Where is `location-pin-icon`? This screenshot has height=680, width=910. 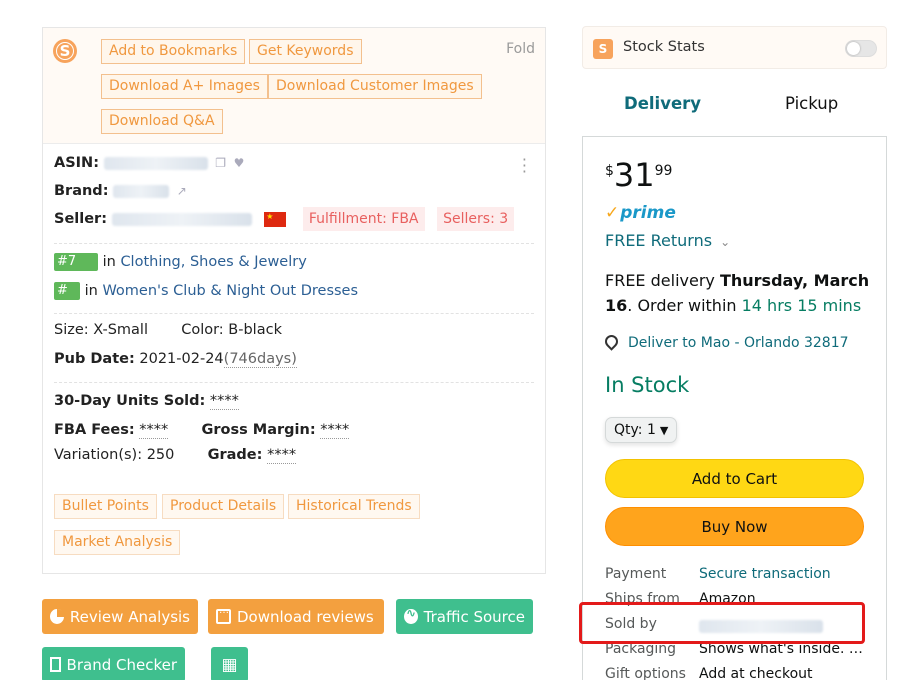 location-pin-icon is located at coordinates (611, 341).